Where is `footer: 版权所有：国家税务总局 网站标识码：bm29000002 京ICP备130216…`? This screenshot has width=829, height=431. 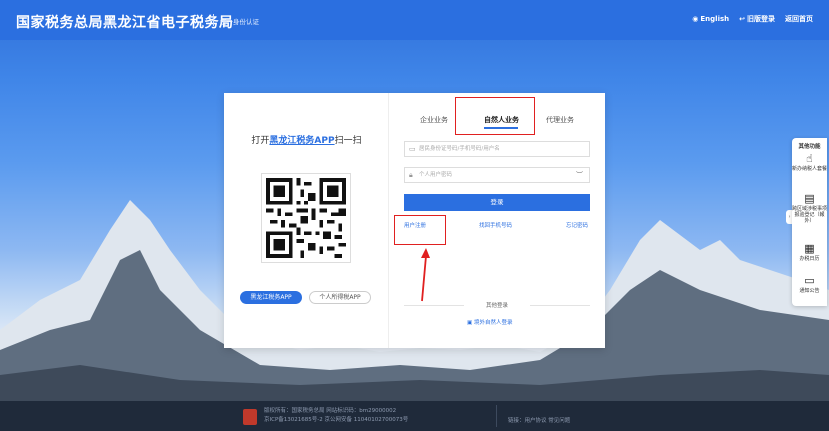 footer: 版权所有：国家税务总局 网站标识码：bm29000002 京ICP备130216… is located at coordinates (414, 416).